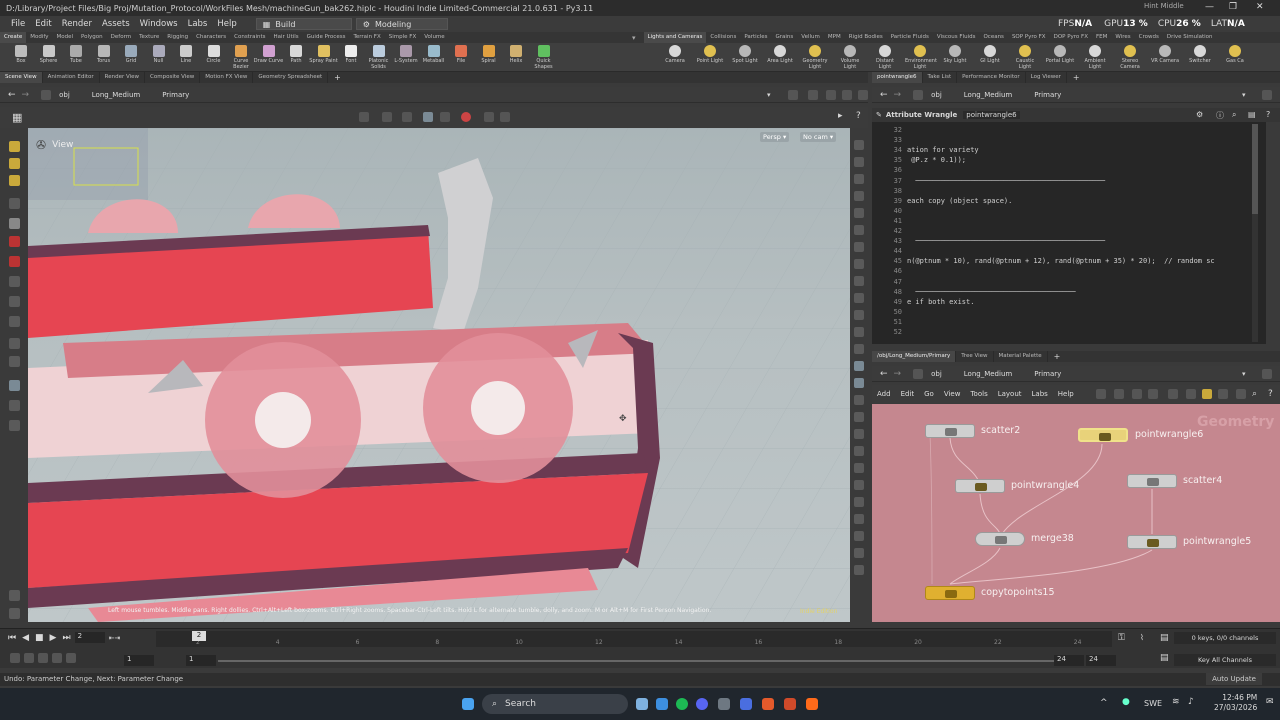  Describe the element at coordinates (1209, 7) in the screenshot. I see `minimize-button: —` at that location.